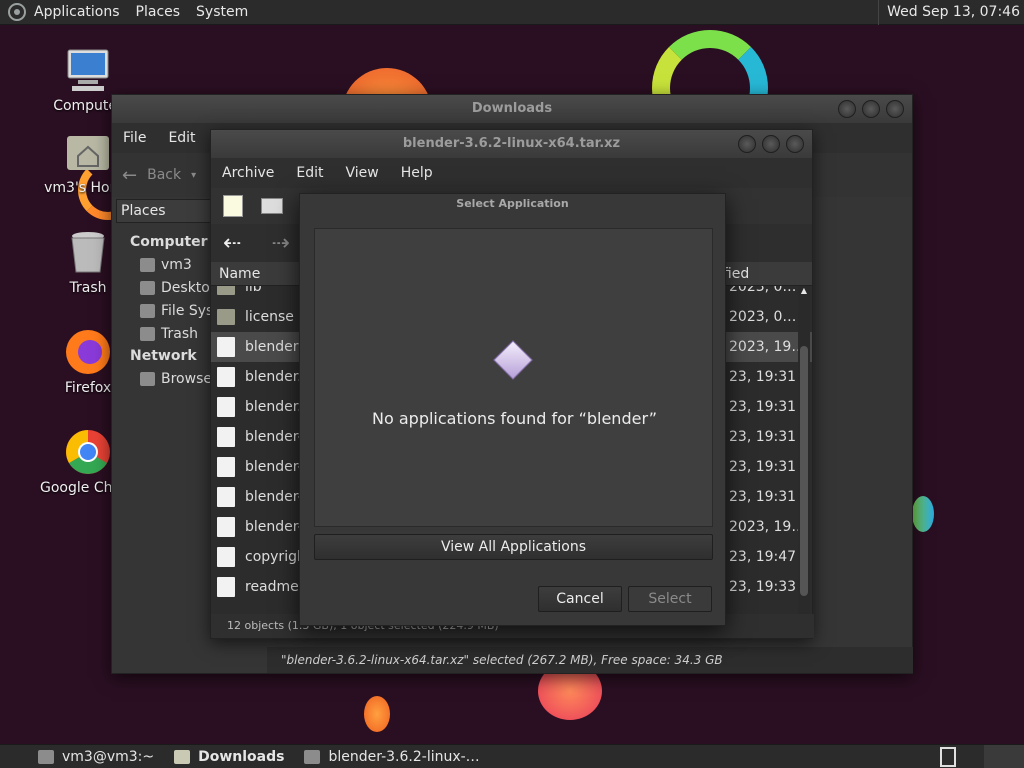 The height and width of the screenshot is (768, 1024). I want to click on desktop-icon, so click(147, 287).